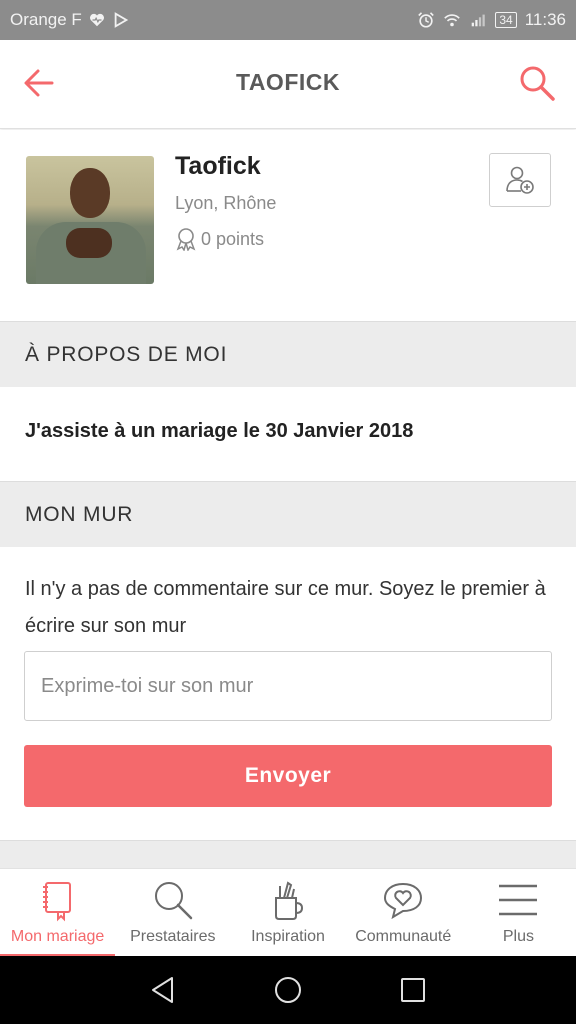  What do you see at coordinates (288, 354) in the screenshot?
I see `about-header: À PROPOS DE MOI` at bounding box center [288, 354].